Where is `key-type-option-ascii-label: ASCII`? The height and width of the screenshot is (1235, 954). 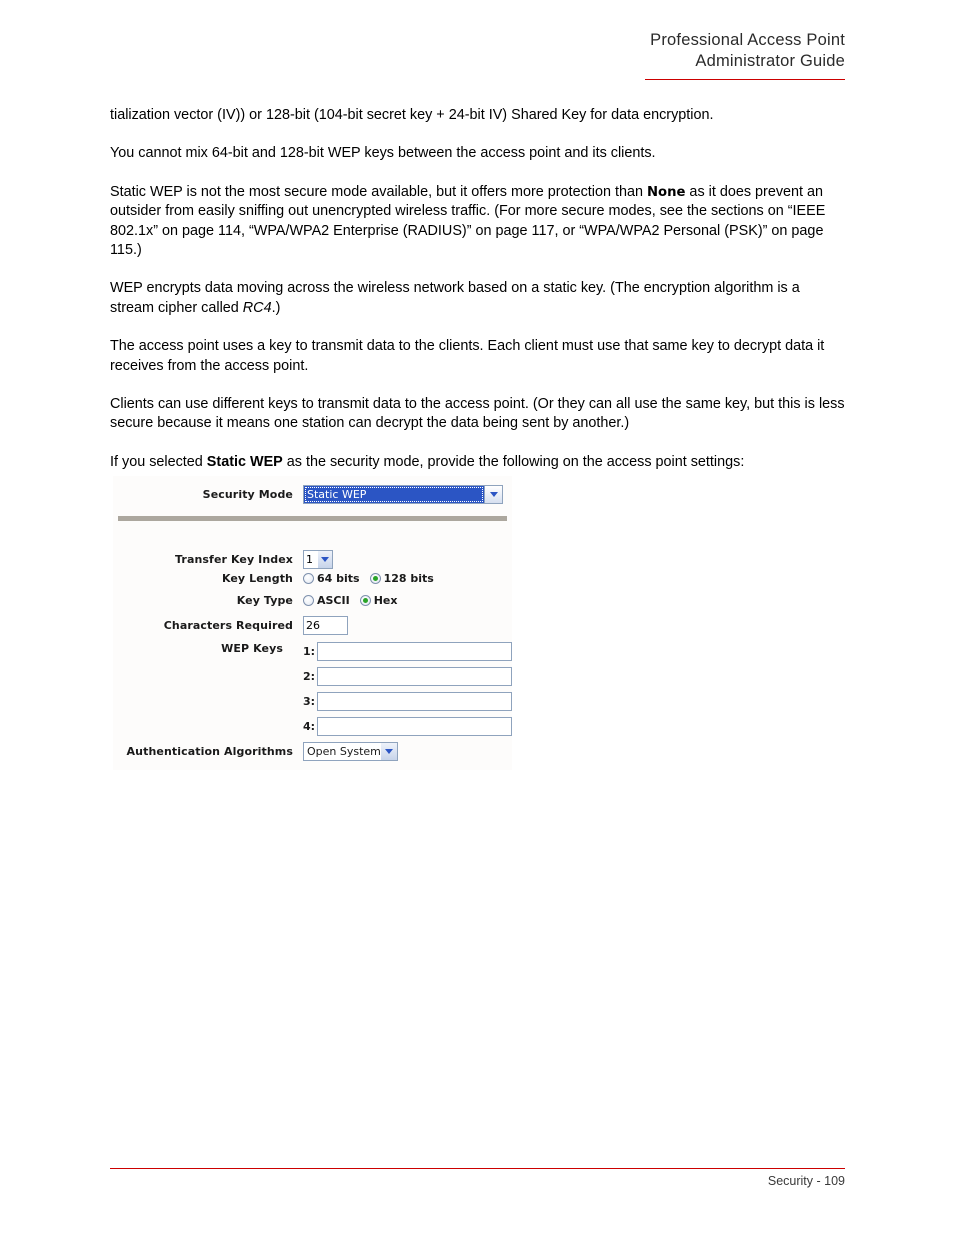 key-type-option-ascii-label: ASCII is located at coordinates (333, 600).